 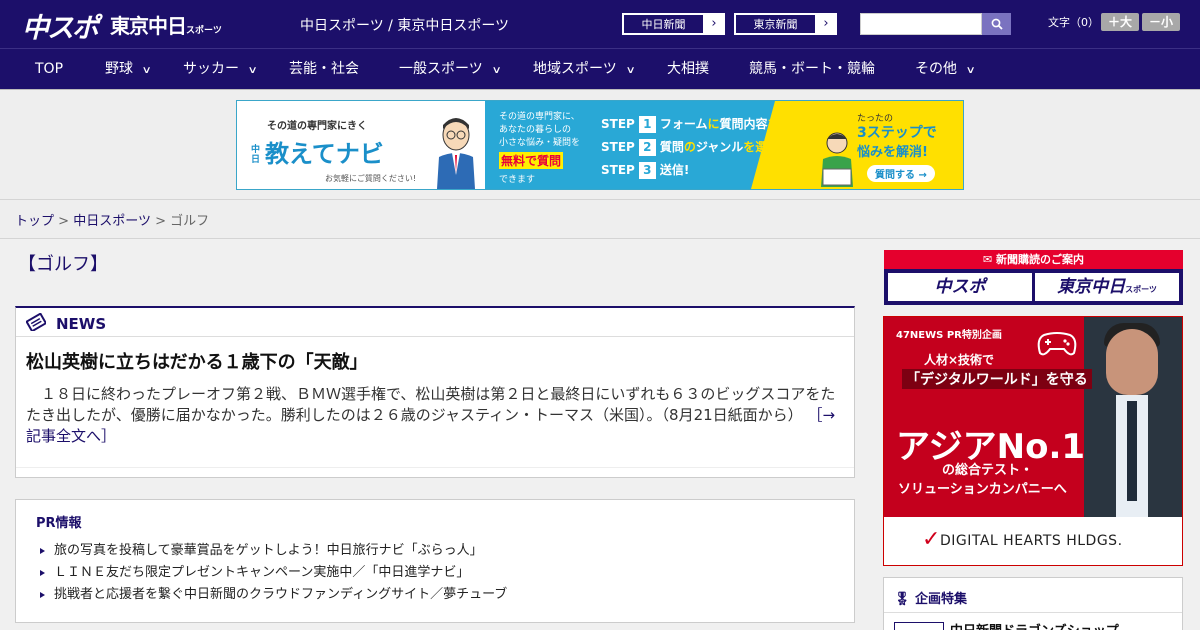 What do you see at coordinates (775, 24) in the screenshot?
I see `site-button-label: 東京新聞` at bounding box center [775, 24].